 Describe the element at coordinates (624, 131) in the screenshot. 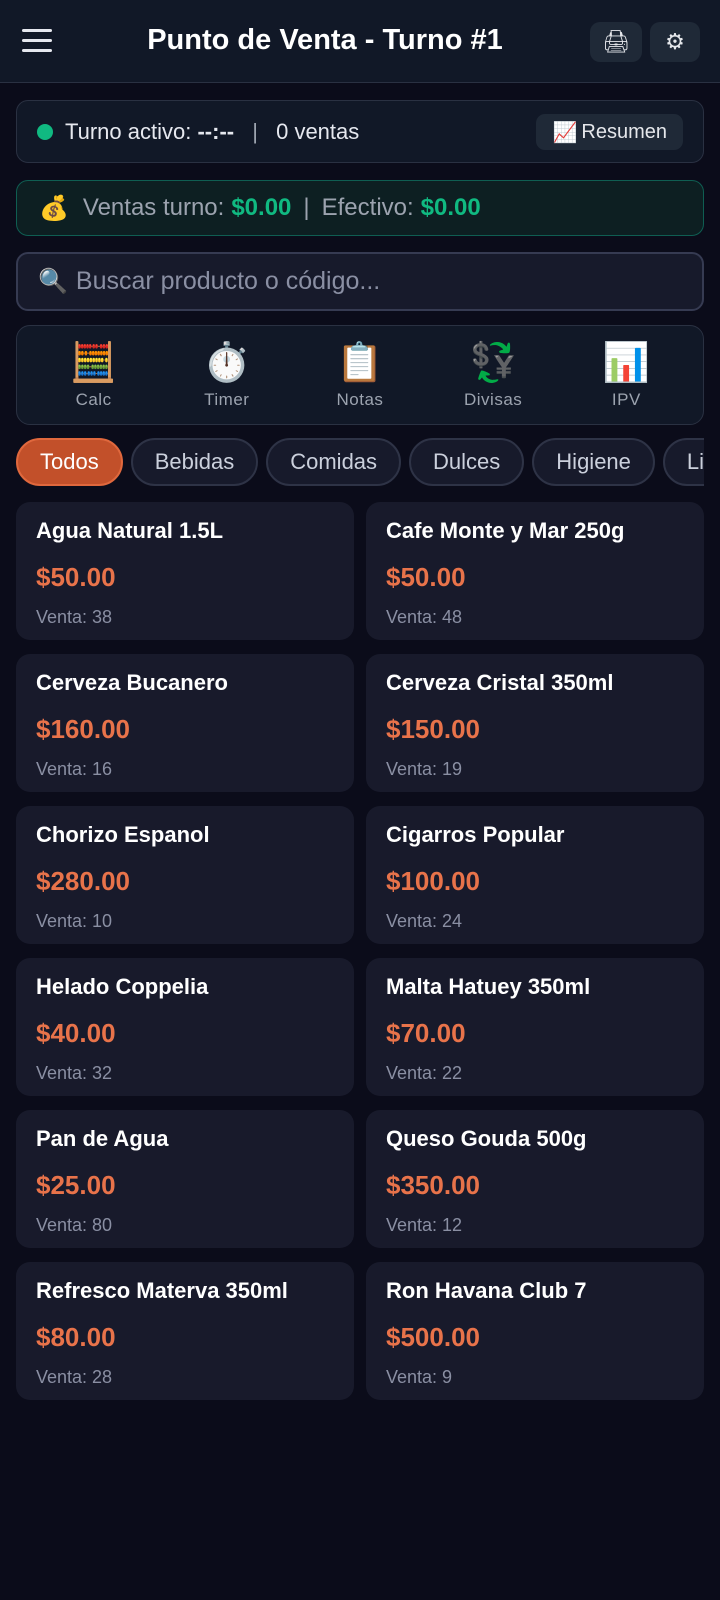

I see `summary-button-label: Resumen` at that location.